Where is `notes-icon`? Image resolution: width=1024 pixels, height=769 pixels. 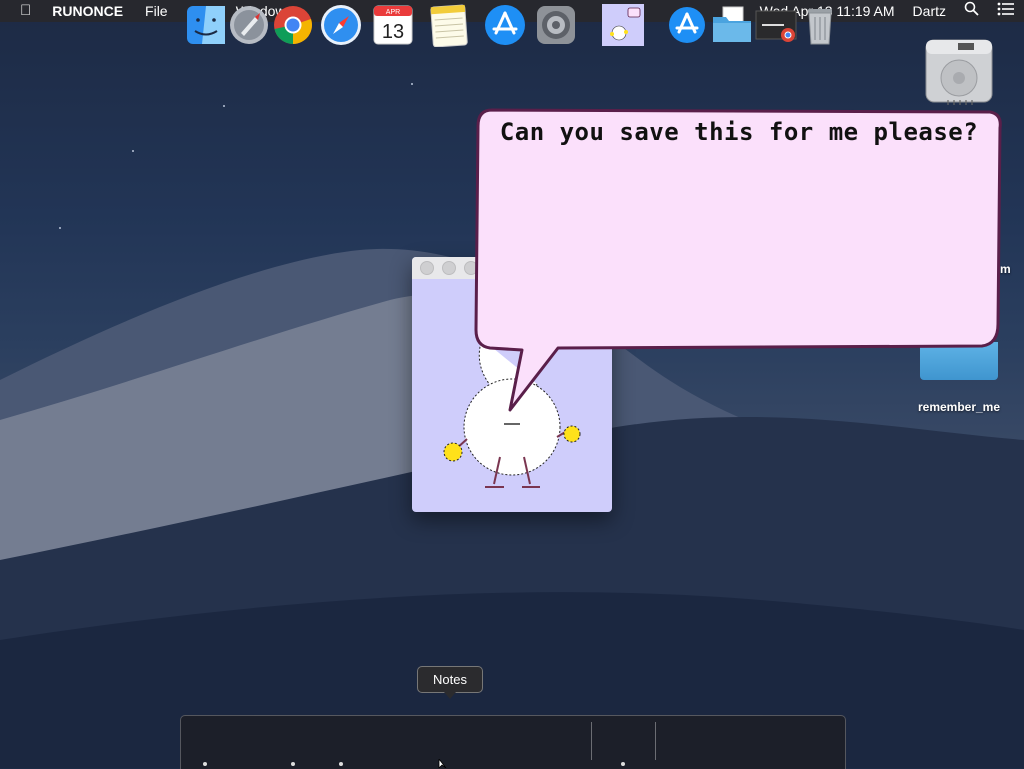 notes-icon is located at coordinates (449, 25).